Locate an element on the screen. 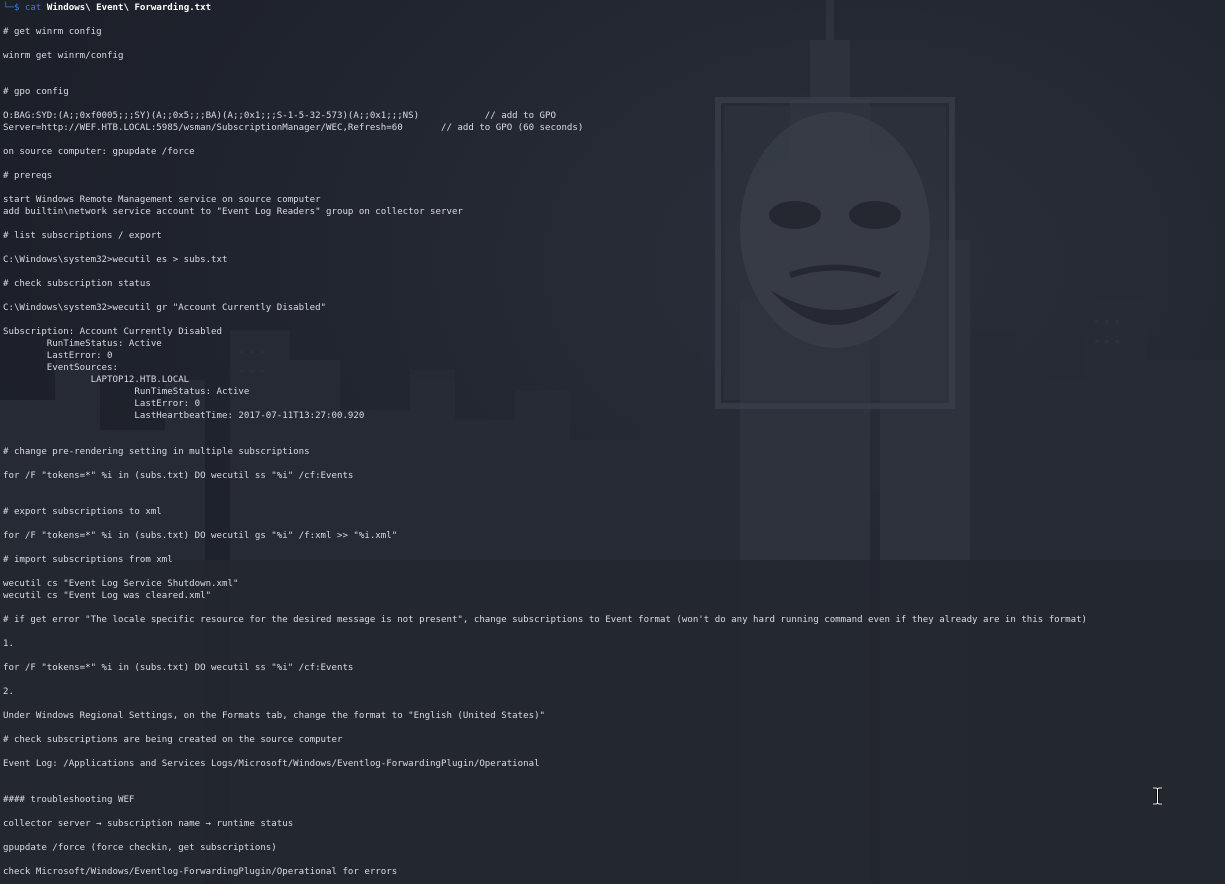  output-line: LAPTOP12.HTB.LOCAL is located at coordinates (96, 380).